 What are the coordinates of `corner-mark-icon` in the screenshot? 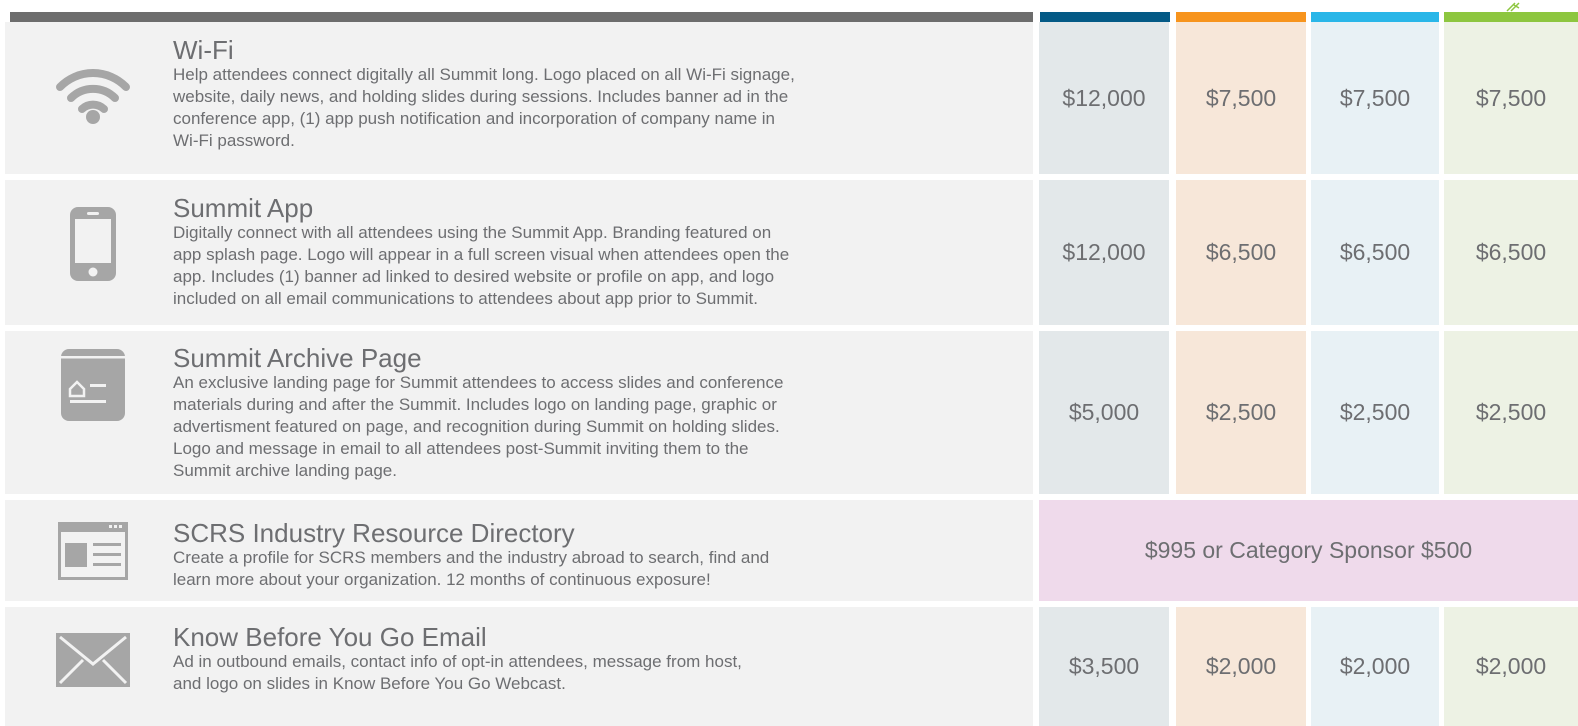 It's located at (1513, 7).